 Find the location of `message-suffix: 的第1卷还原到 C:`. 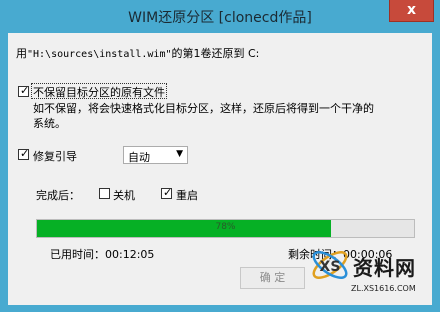

message-suffix: 的第1卷还原到 C: is located at coordinates (215, 53).